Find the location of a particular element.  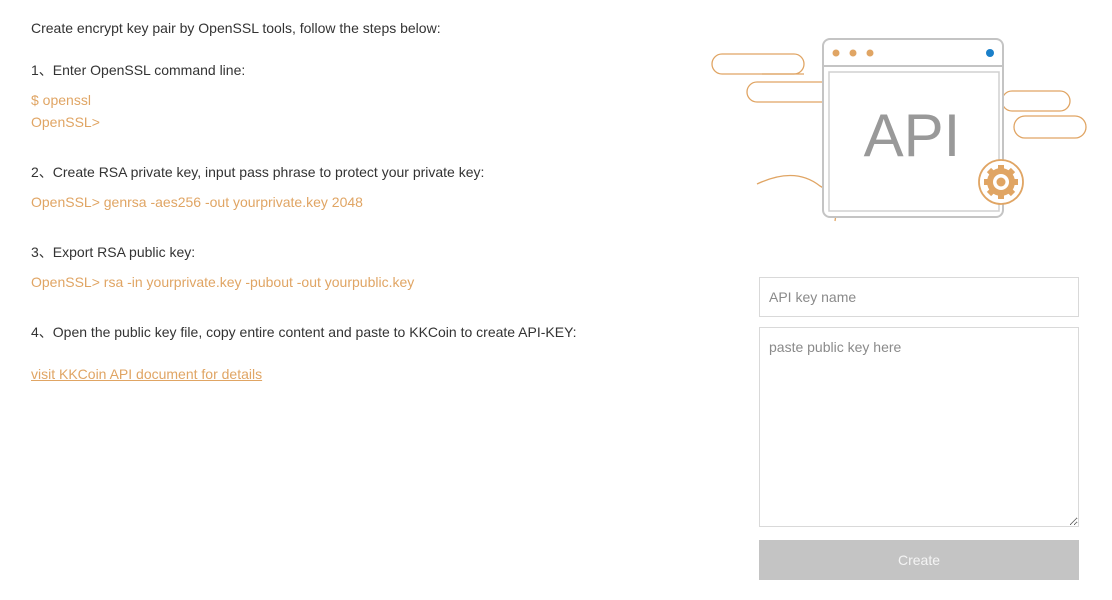

step-1-code-line-2: OpenSSL> is located at coordinates (65, 122).